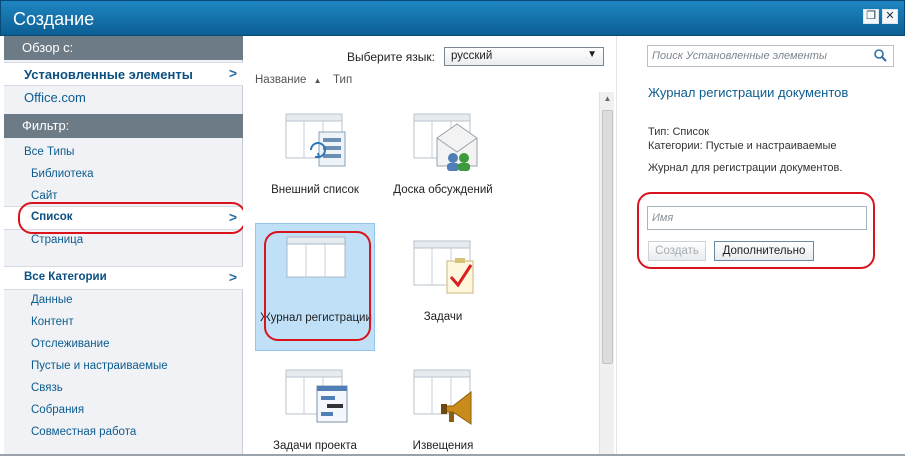 This screenshot has width=905, height=456. What do you see at coordinates (524, 56) in the screenshot?
I see `language-select: русский ▼` at bounding box center [524, 56].